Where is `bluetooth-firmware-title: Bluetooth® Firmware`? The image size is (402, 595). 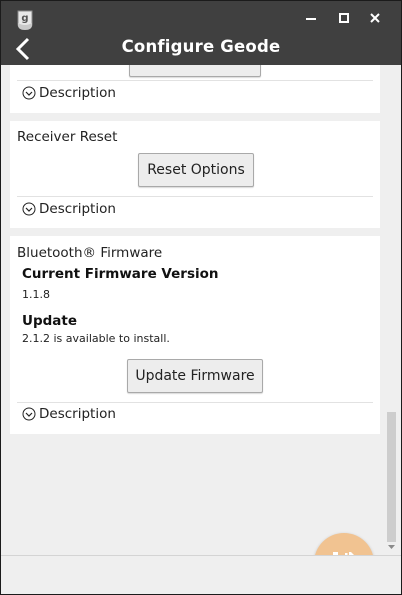 bluetooth-firmware-title: Bluetooth® Firmware is located at coordinates (90, 253).